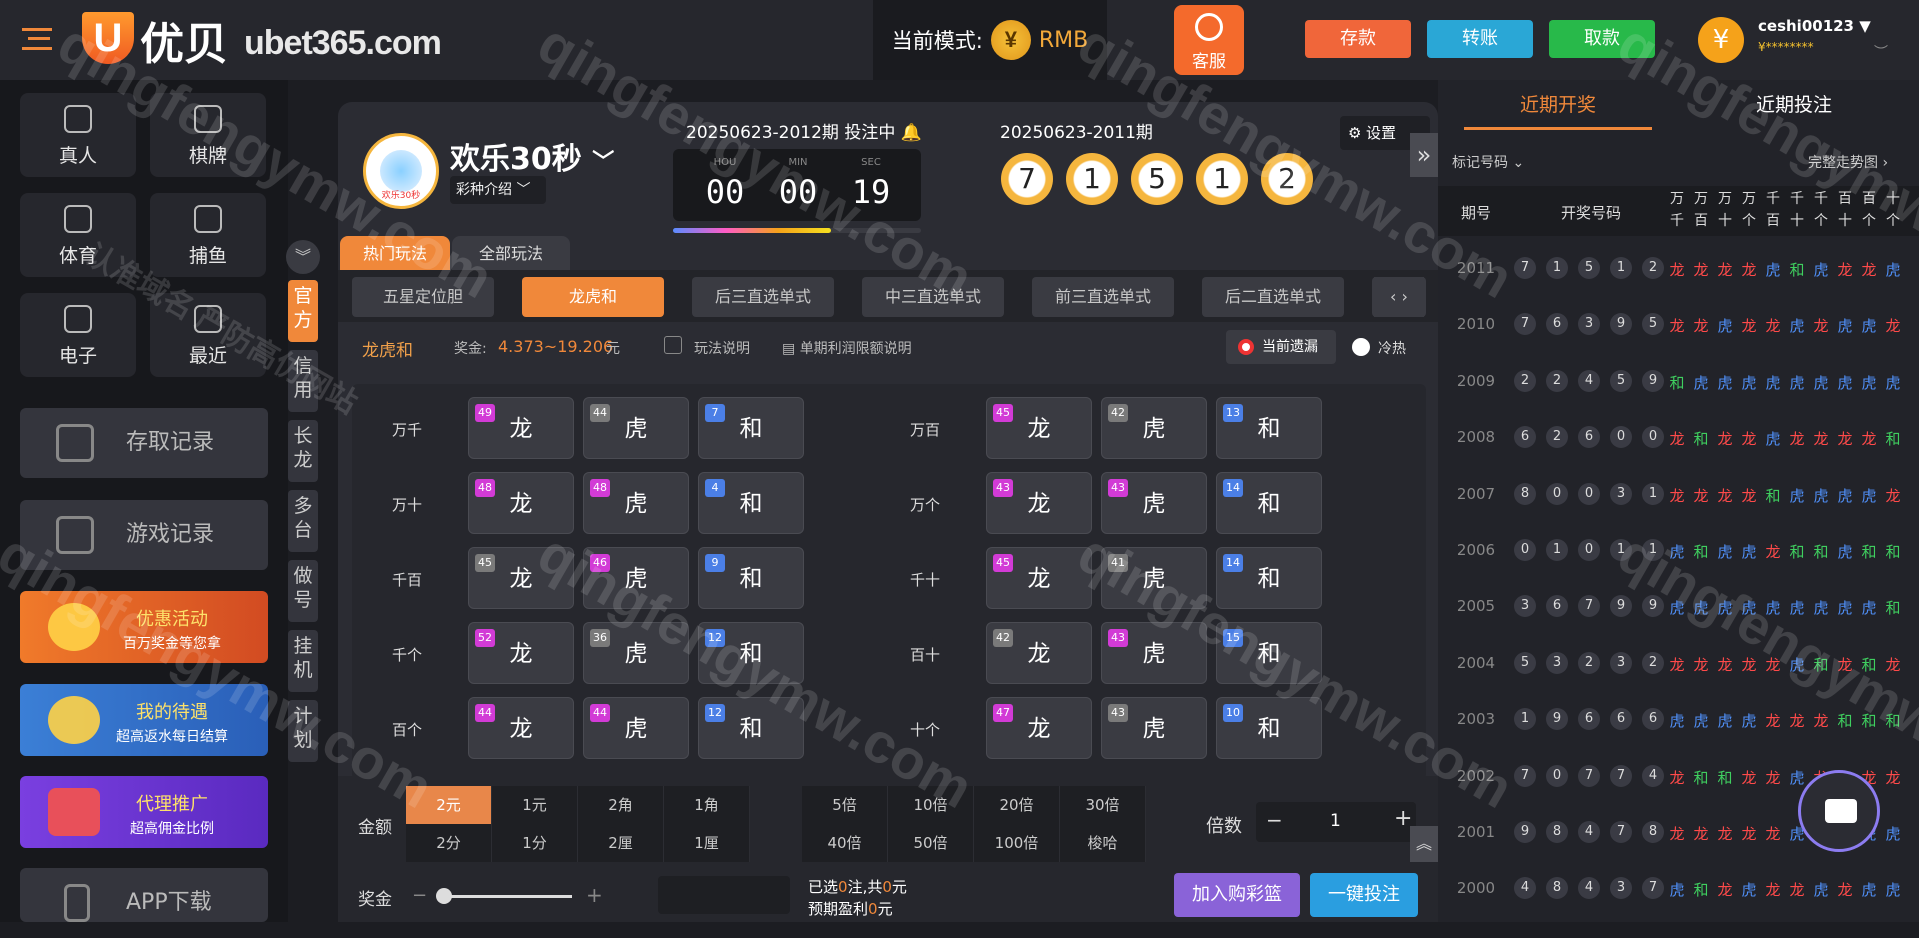 The width and height of the screenshot is (1919, 938). Describe the element at coordinates (1424, 844) in the screenshot. I see `chevron-up-icon: ︽` at that location.